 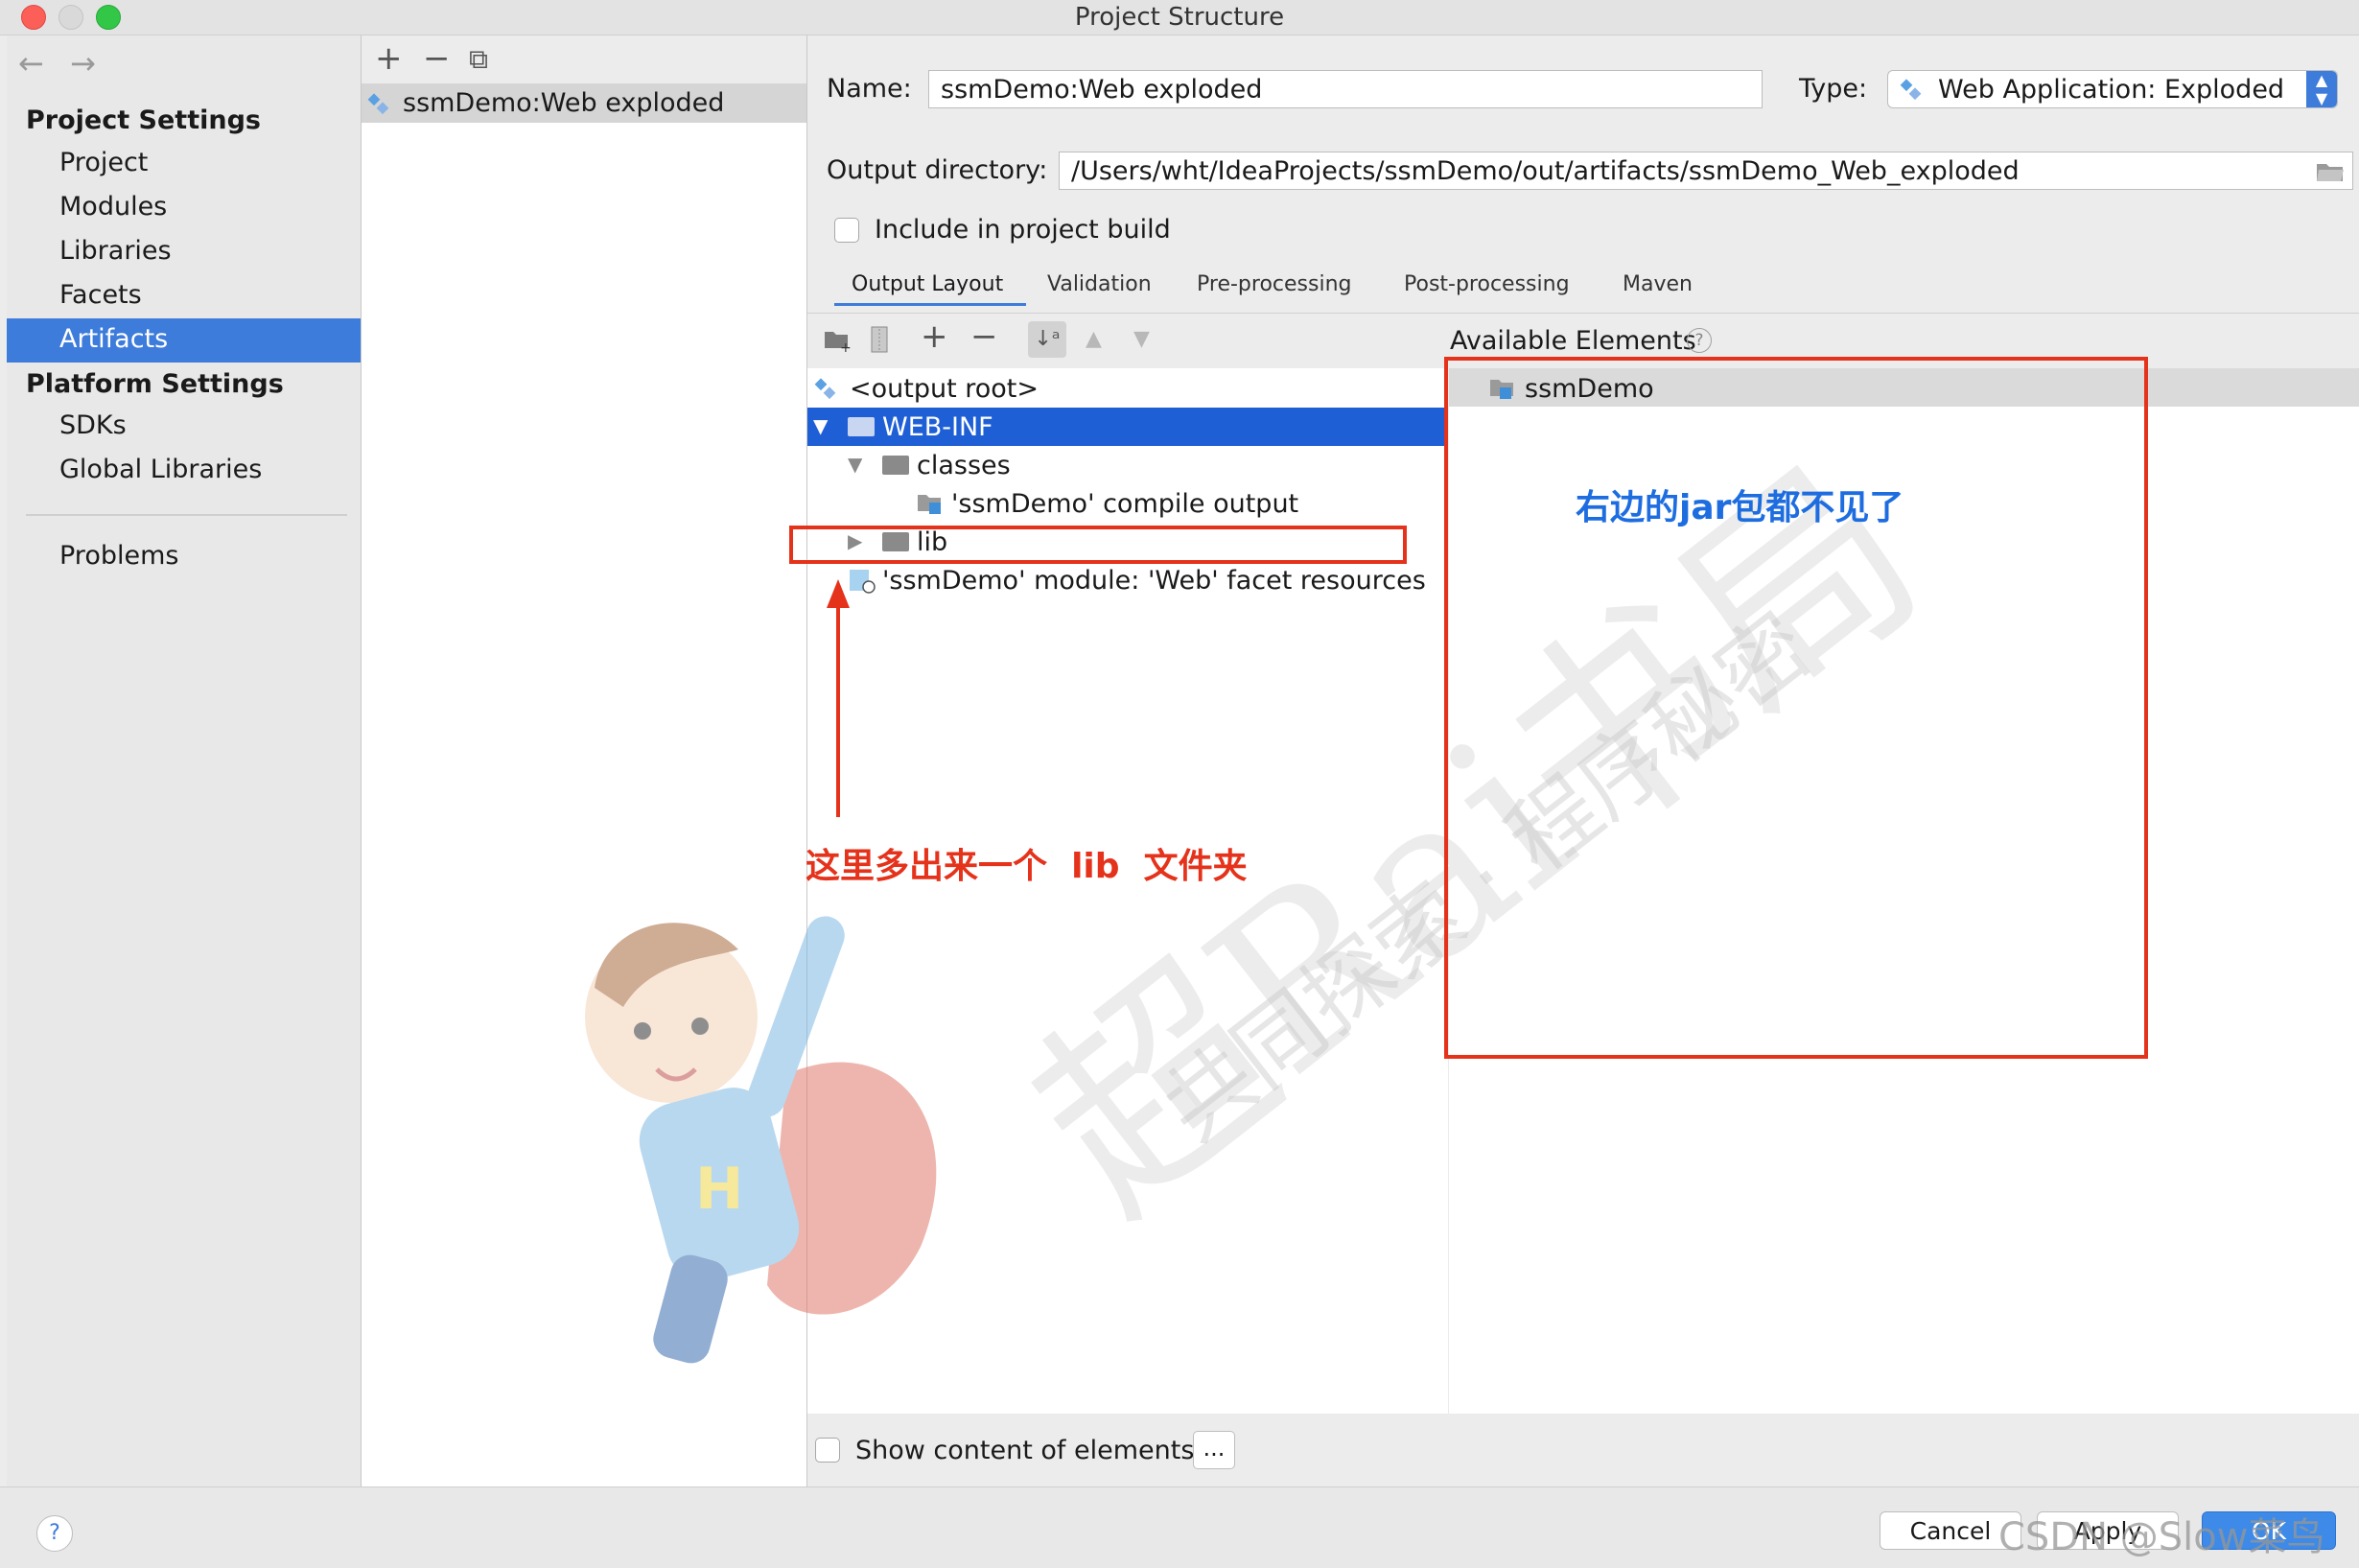 I want to click on artifact-list-item-label: ssmDemo:Web exploded, so click(x=564, y=103).